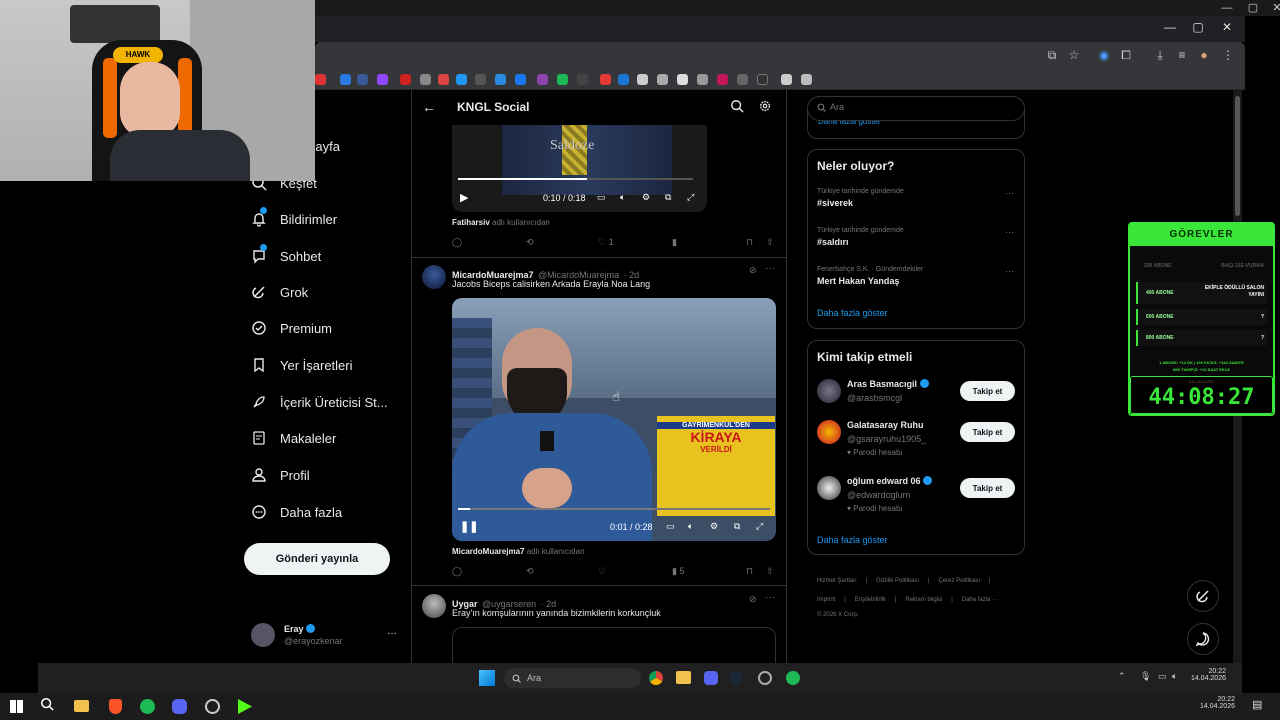  Describe the element at coordinates (606, 242) in the screenshot. I see `like-icon: ♡ 1` at that location.